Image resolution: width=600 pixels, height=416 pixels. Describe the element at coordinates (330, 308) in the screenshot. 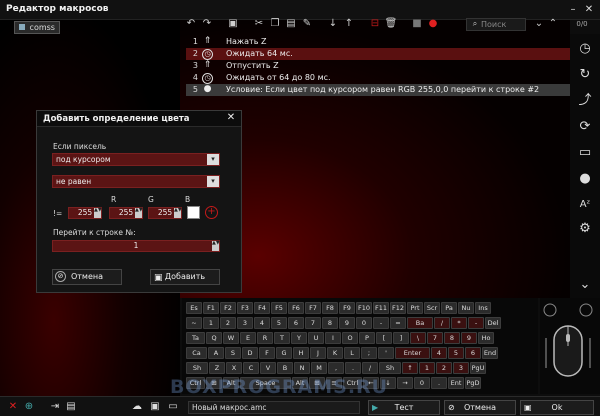

I see `key: F8` at that location.